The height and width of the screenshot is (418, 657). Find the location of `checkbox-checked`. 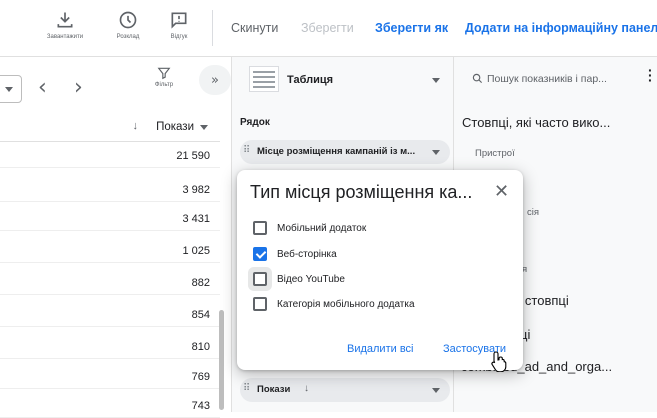

checkbox-checked is located at coordinates (260, 254).